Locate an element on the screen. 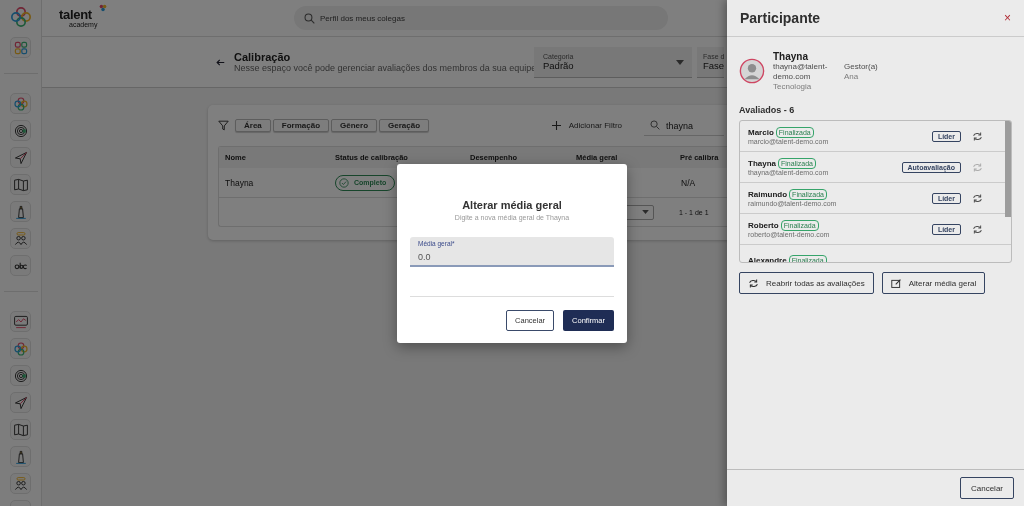 This screenshot has height=506, width=1024. search-field: thayna is located at coordinates (684, 126).